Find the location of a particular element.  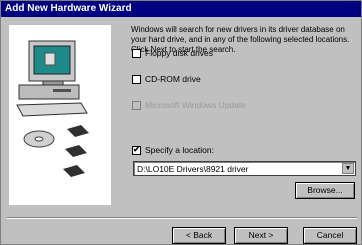

divider is located at coordinates (182, 218).